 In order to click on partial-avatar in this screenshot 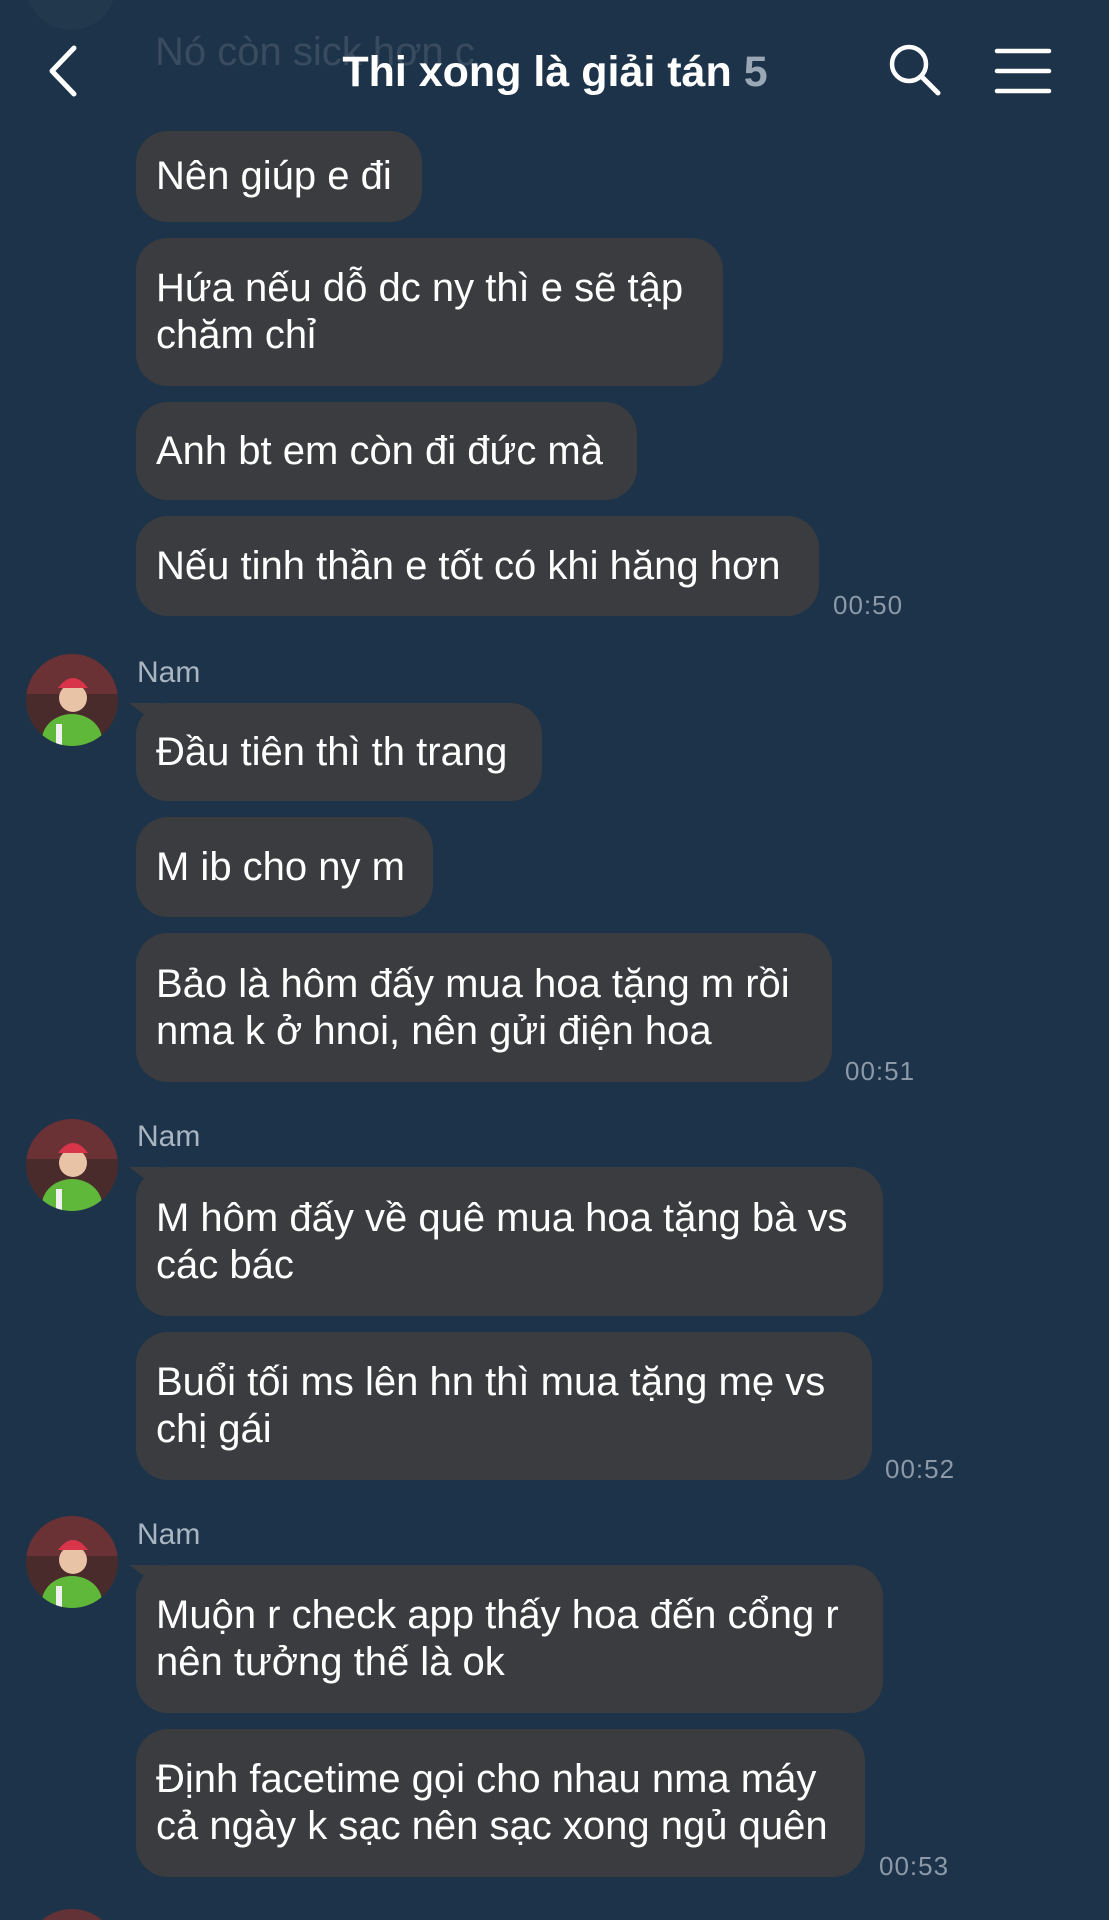, I will do `click(71, 15)`.